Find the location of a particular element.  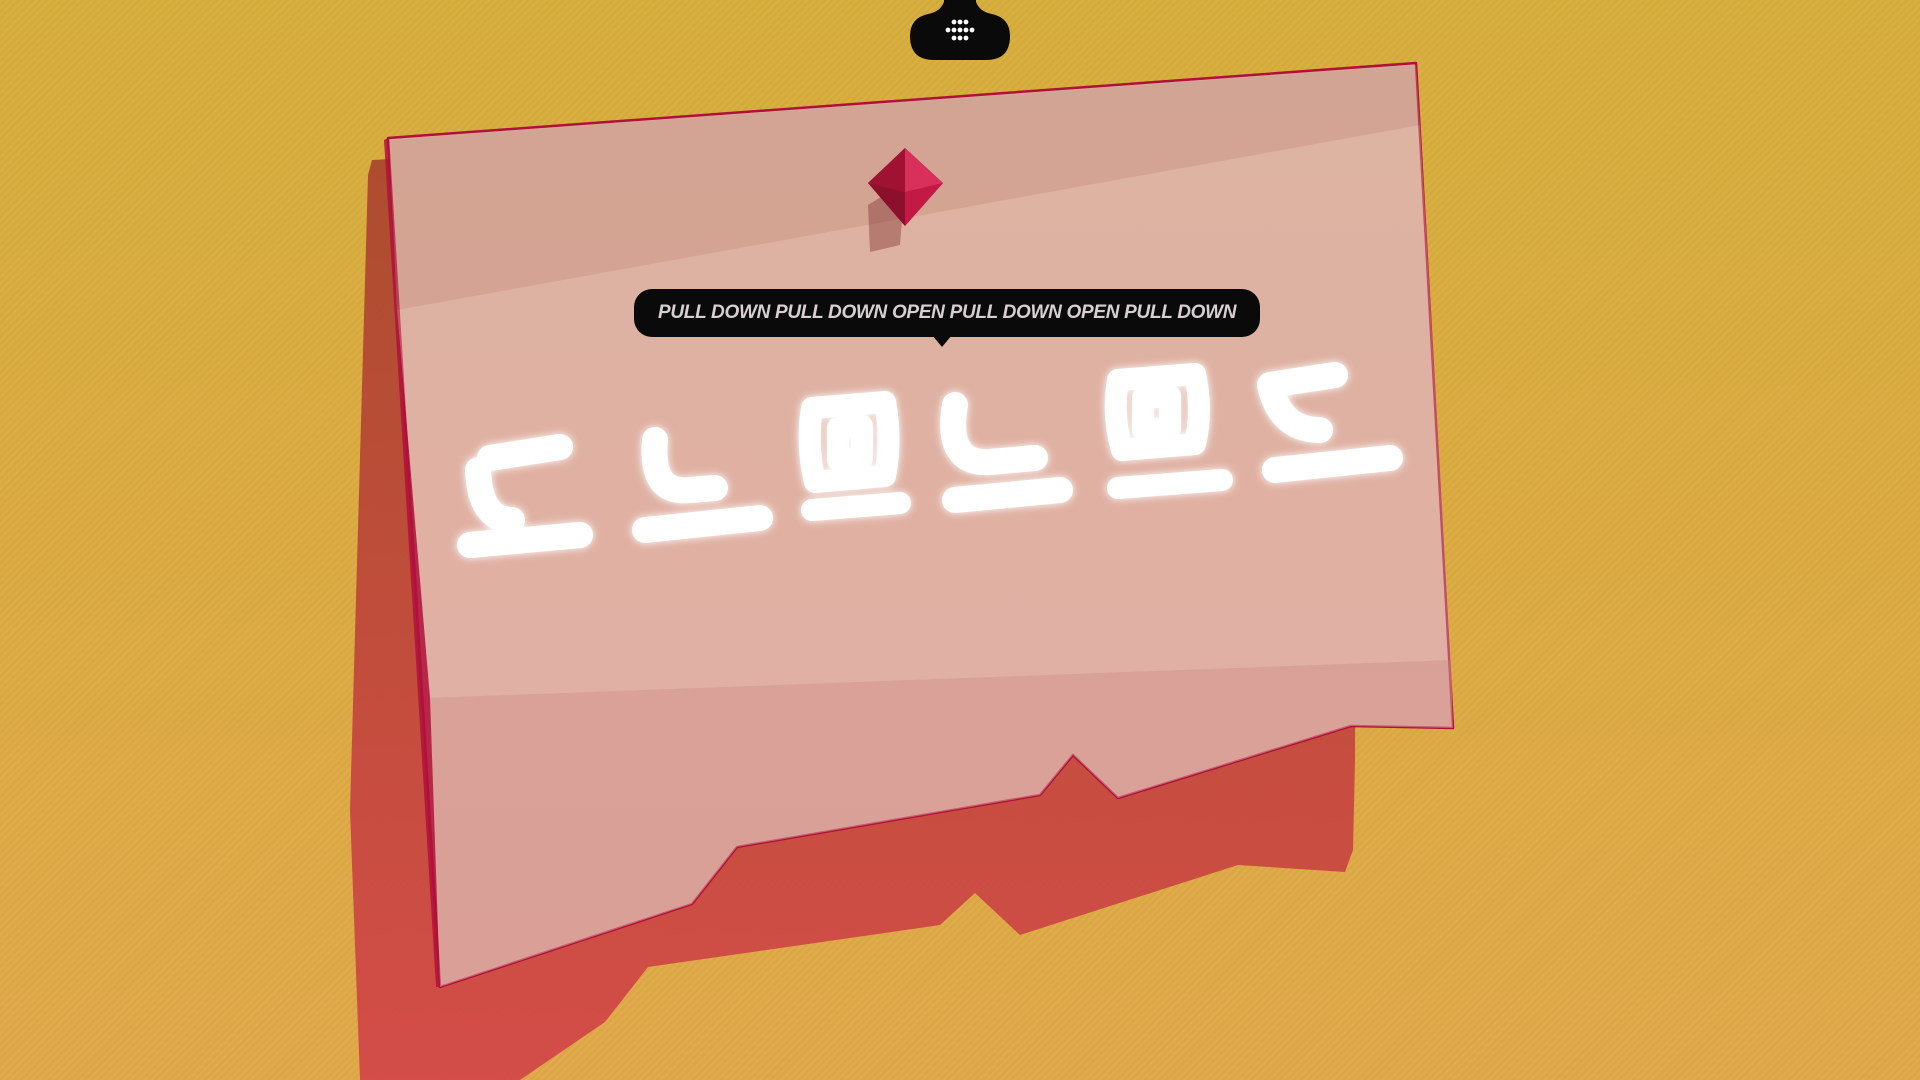

menu-handle-button is located at coordinates (960, 30).